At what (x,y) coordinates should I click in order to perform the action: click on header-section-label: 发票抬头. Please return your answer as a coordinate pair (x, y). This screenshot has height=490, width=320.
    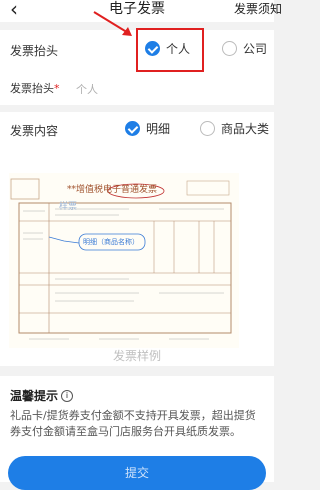
    Looking at the image, I should click on (34, 51).